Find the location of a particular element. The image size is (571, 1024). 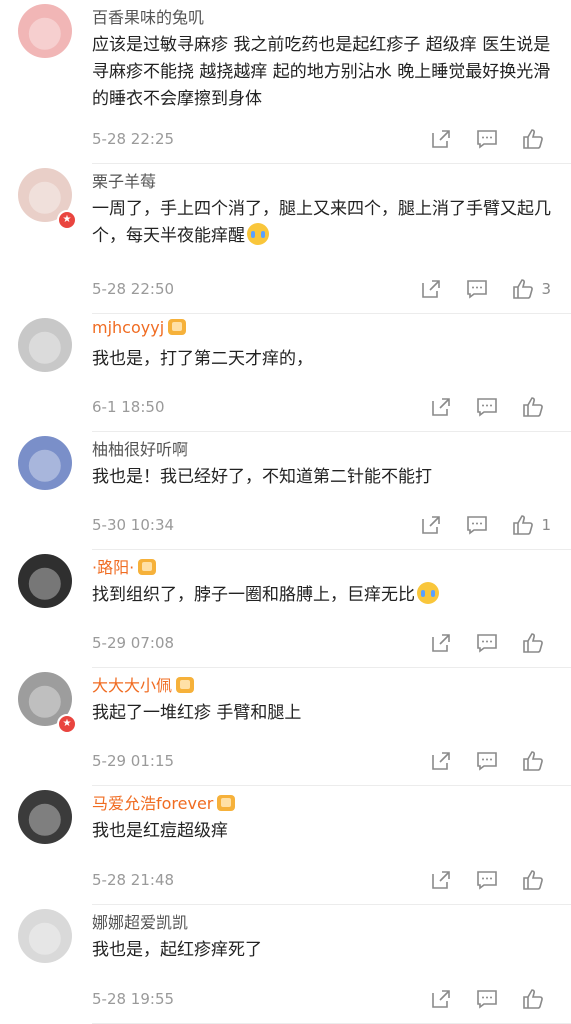

username: ·路阳· is located at coordinates (124, 566).